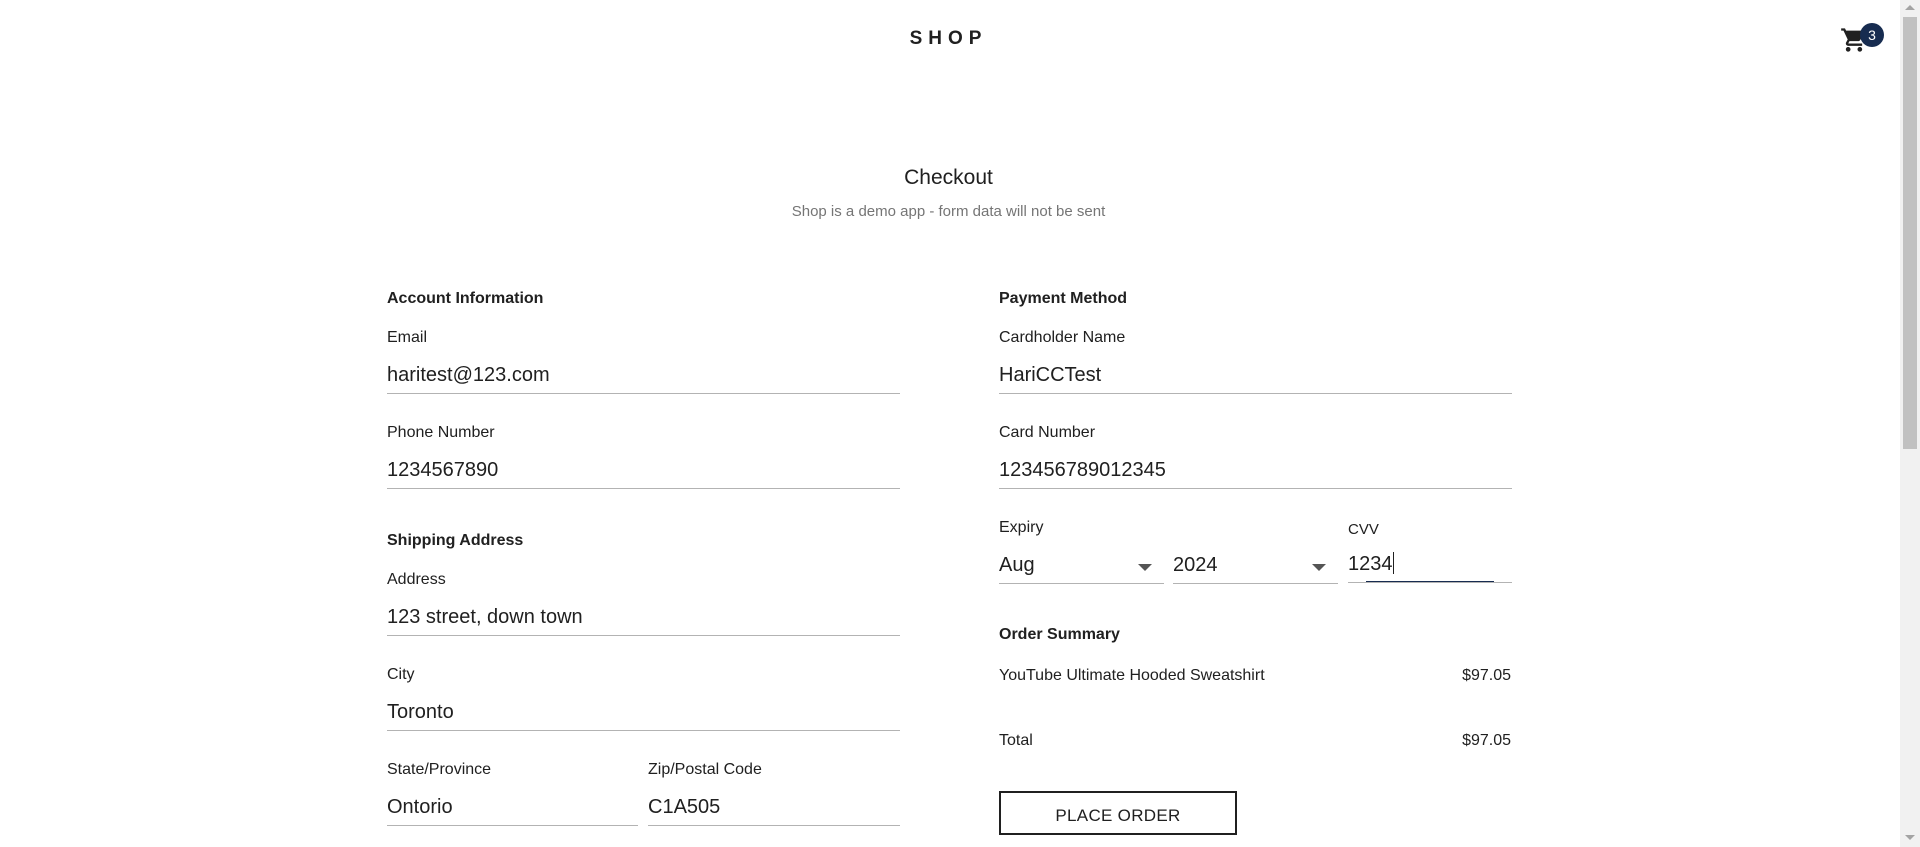 Image resolution: width=1920 pixels, height=847 pixels. Describe the element at coordinates (1255, 567) in the screenshot. I see `expiry-year-select: 2024` at that location.